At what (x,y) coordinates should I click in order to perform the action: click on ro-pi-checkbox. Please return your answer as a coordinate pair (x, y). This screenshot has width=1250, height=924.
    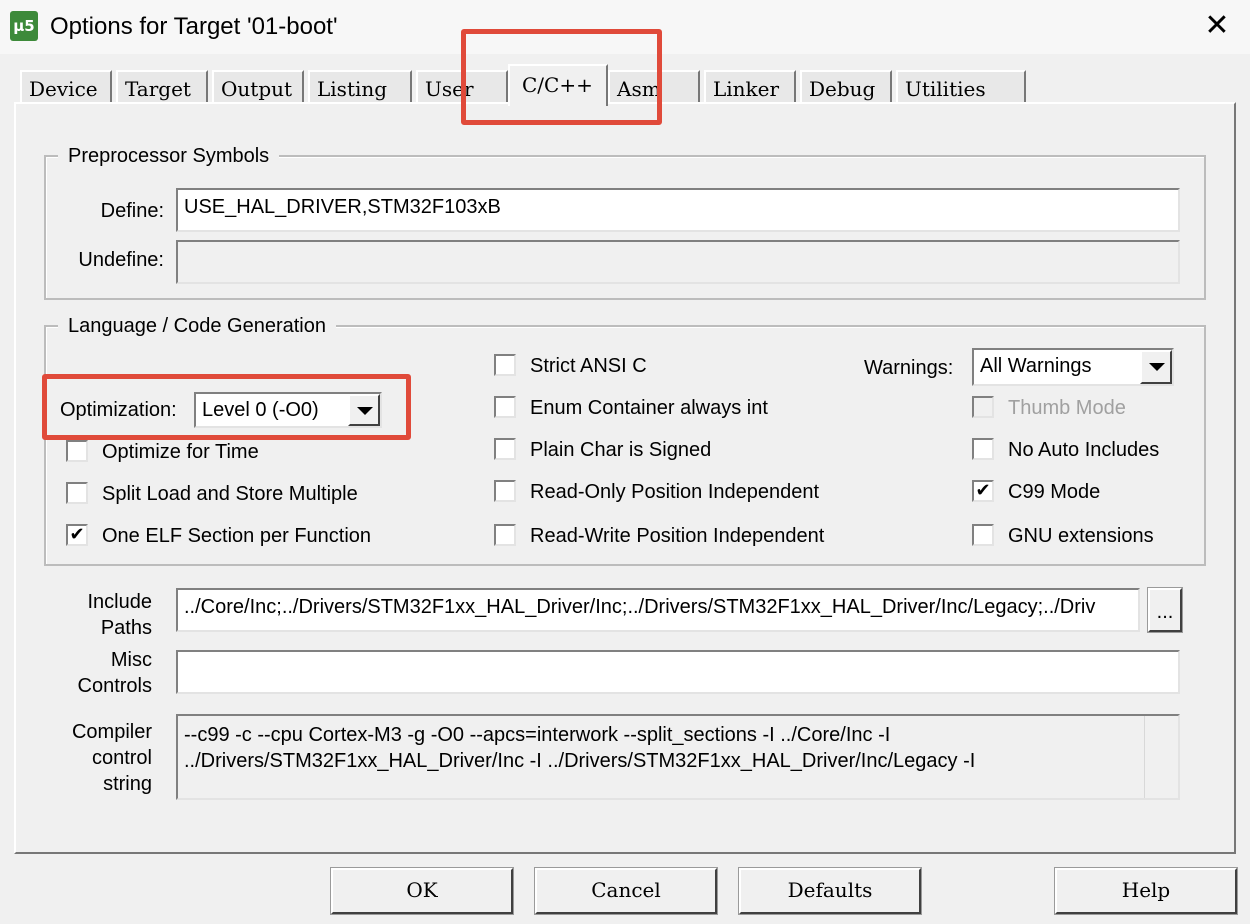
    Looking at the image, I should click on (505, 491).